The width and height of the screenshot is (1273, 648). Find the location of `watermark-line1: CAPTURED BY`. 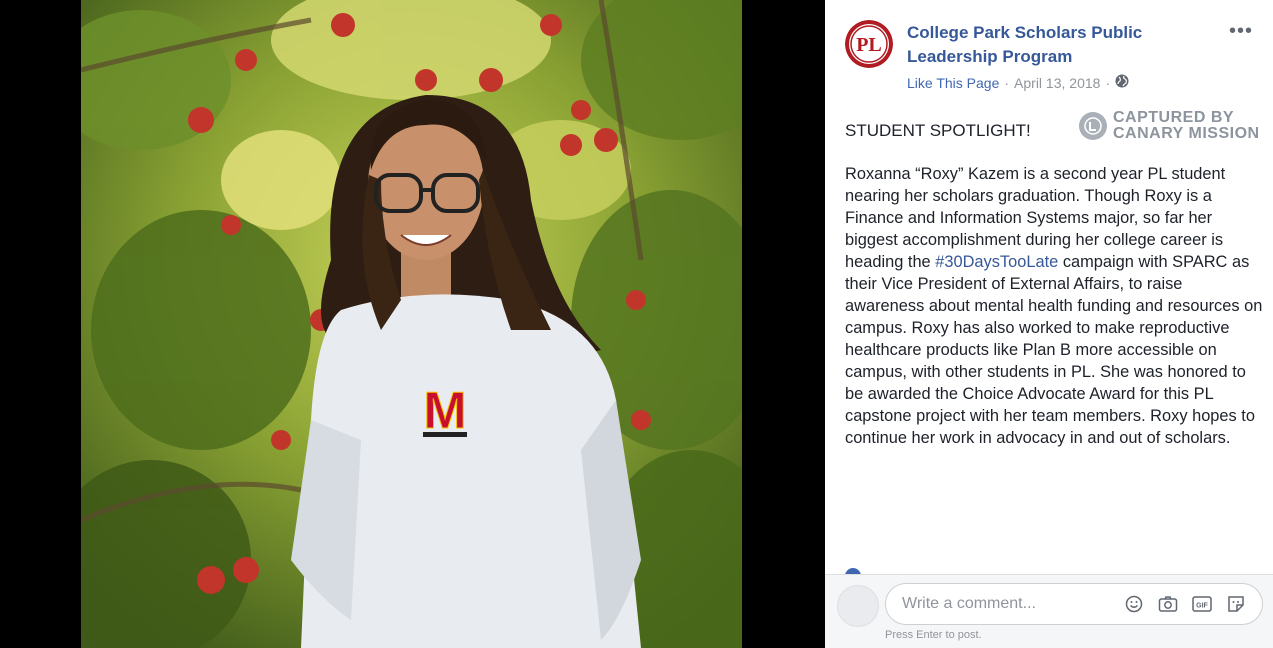

watermark-line1: CAPTURED BY is located at coordinates (1174, 117).